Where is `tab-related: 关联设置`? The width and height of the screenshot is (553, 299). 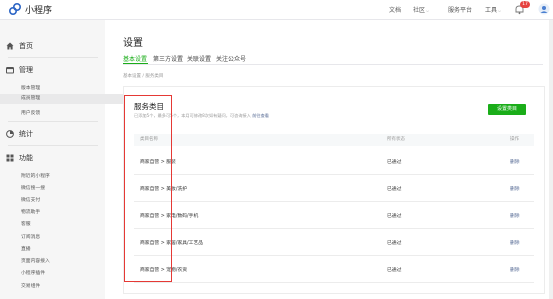 tab-related: 关联设置 is located at coordinates (199, 58).